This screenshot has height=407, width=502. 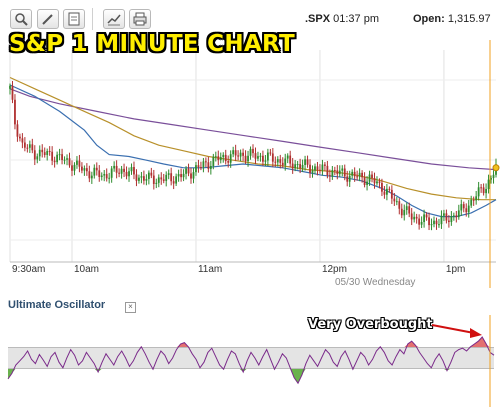 What do you see at coordinates (375, 282) in the screenshot?
I see `date-label: 05/30 Wednesday` at bounding box center [375, 282].